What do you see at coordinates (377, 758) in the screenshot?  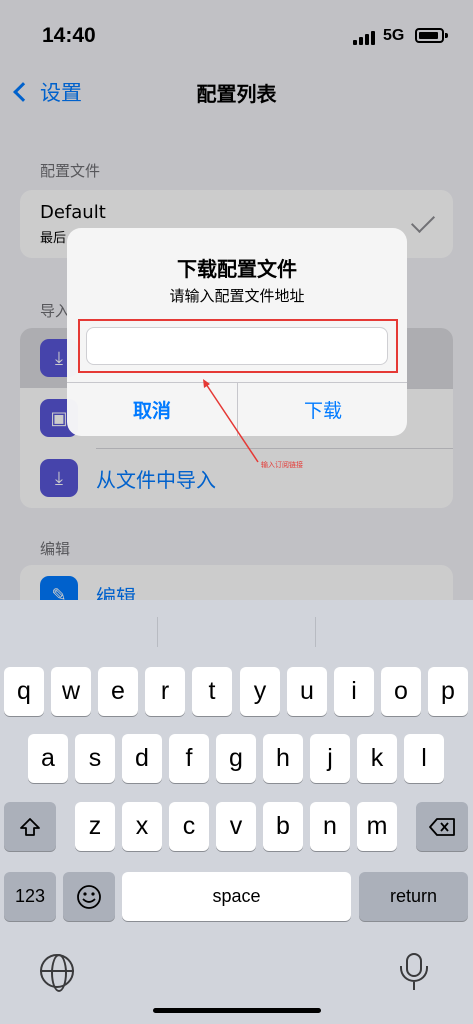 I see `key-k: k` at bounding box center [377, 758].